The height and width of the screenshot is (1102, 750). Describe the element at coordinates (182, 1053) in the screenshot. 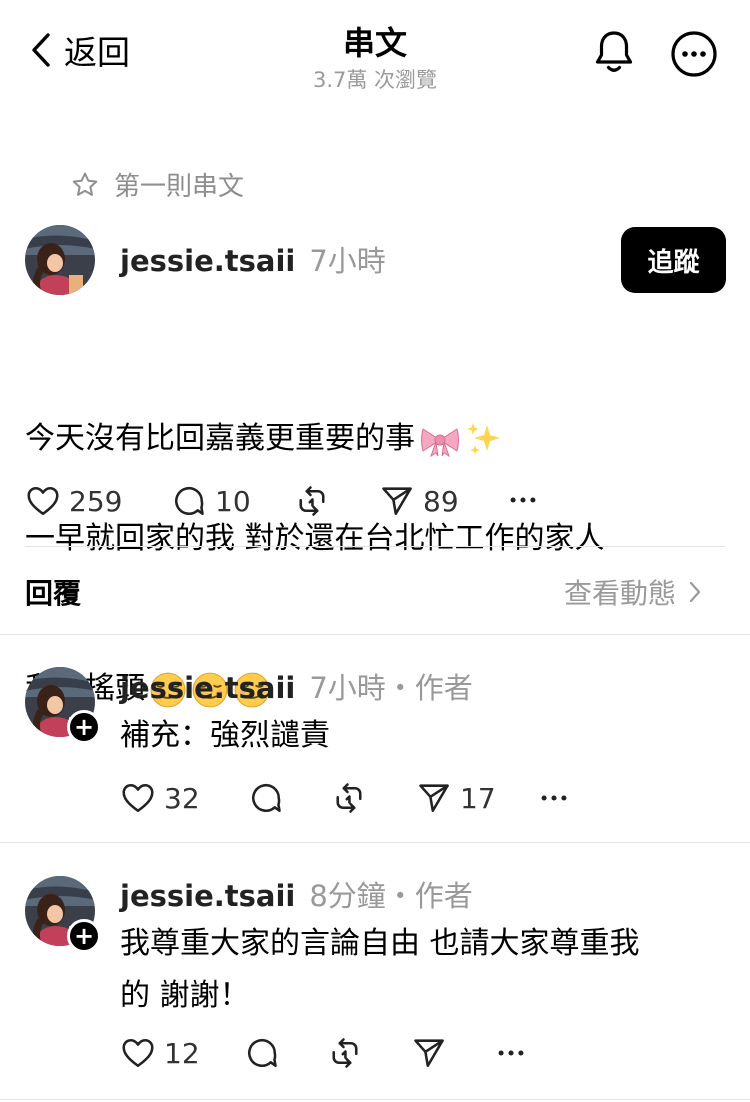

I see `like-count: 12` at that location.